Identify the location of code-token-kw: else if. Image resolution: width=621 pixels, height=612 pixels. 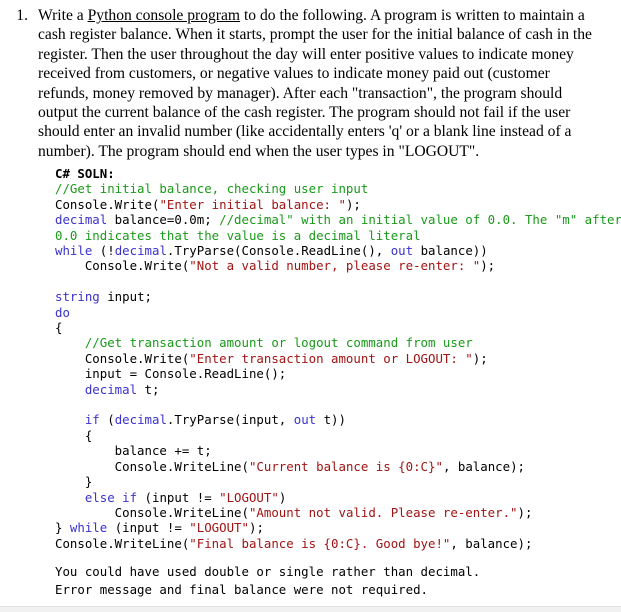
(111, 497).